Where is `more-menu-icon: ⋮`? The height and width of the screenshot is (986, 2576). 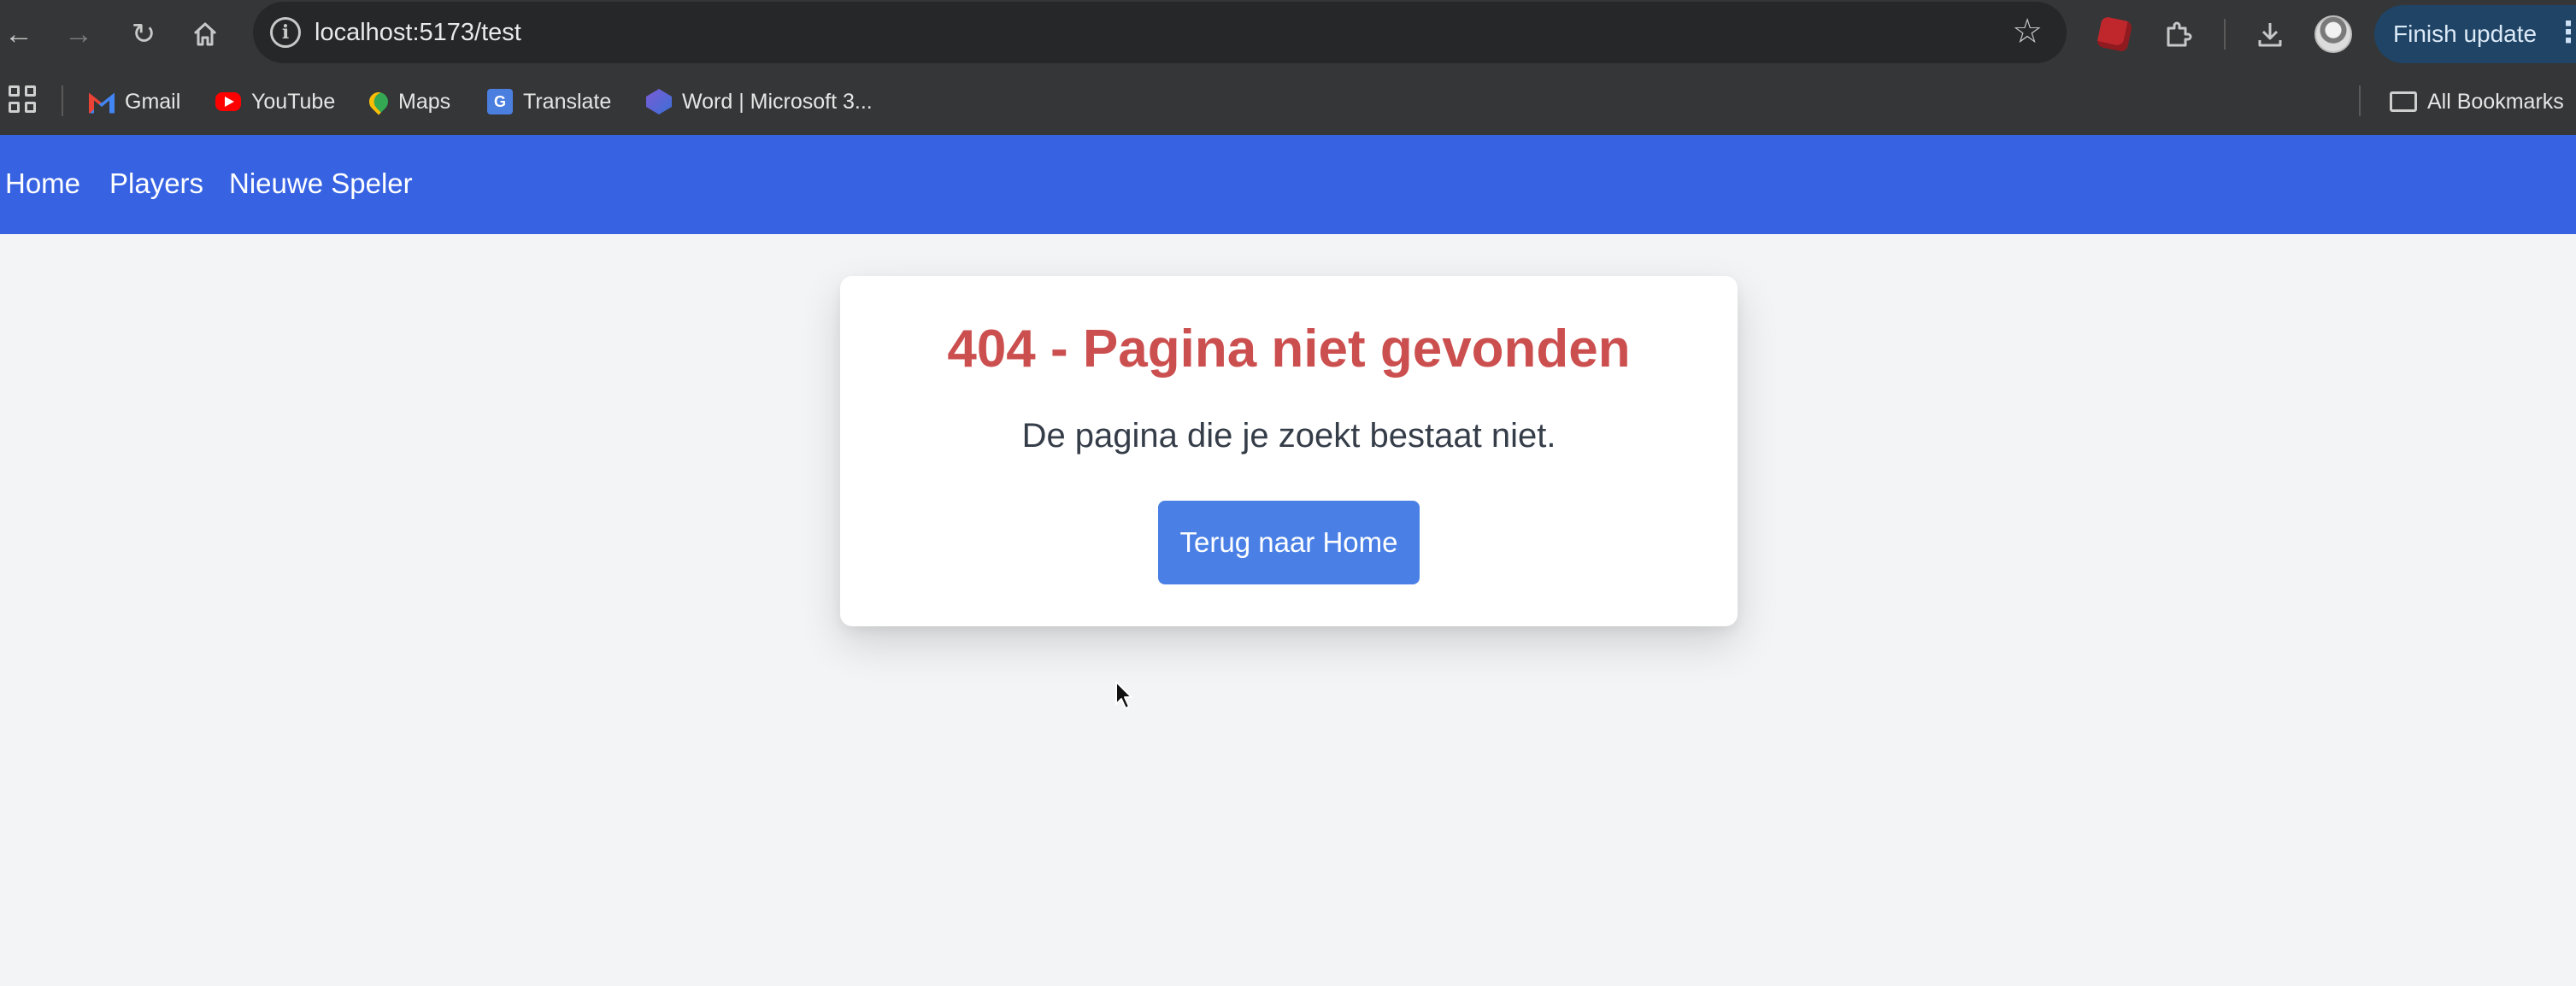 more-menu-icon: ⋮ is located at coordinates (2565, 32).